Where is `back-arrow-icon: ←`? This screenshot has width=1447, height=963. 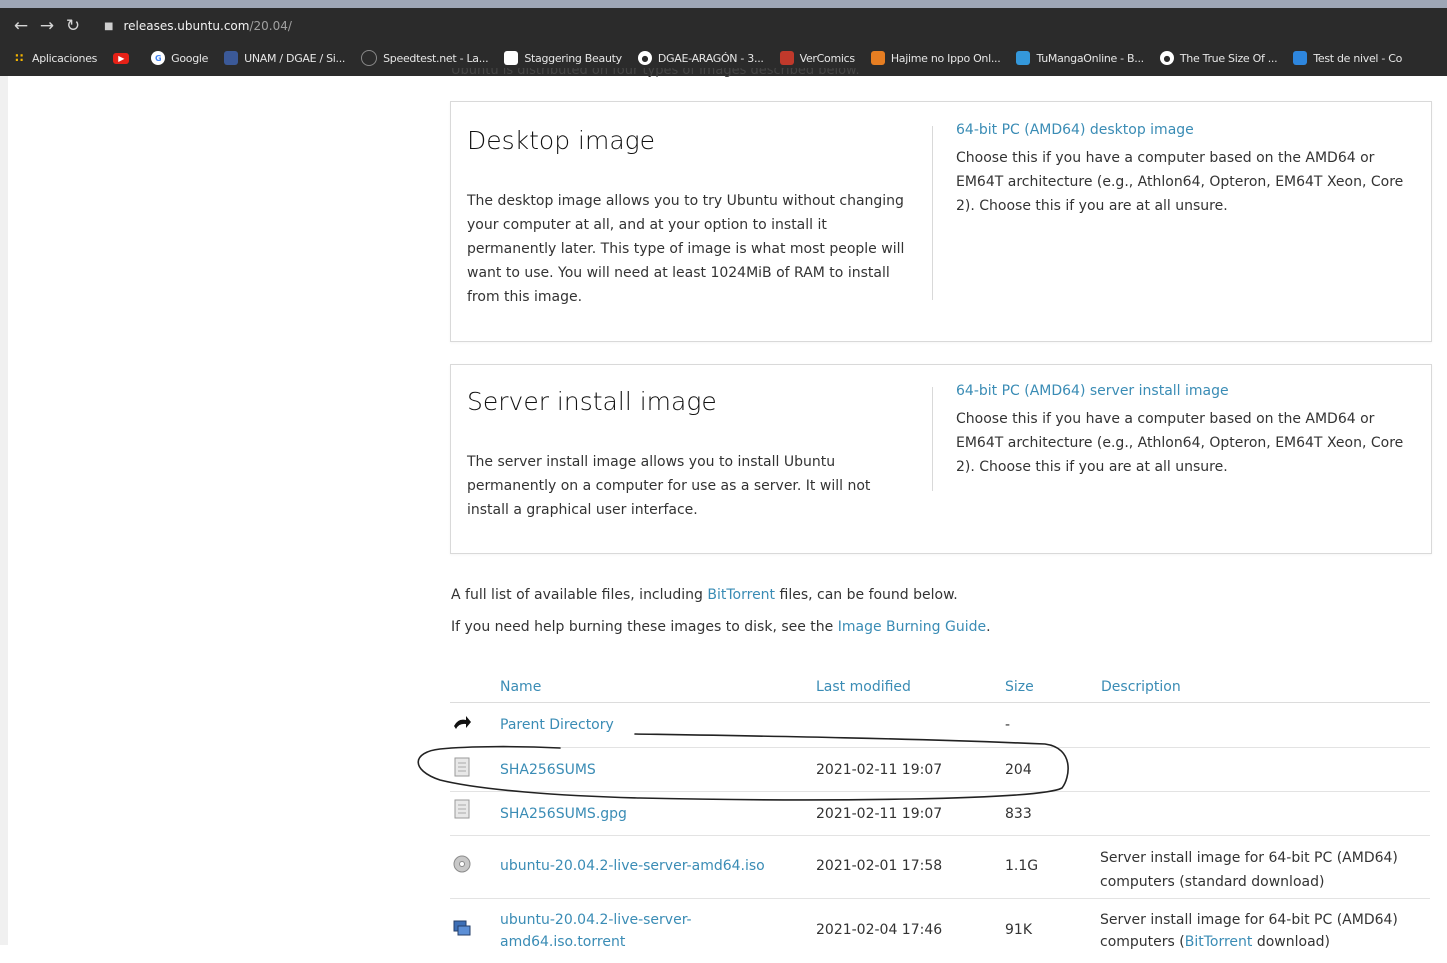 back-arrow-icon: ← is located at coordinates (21, 26).